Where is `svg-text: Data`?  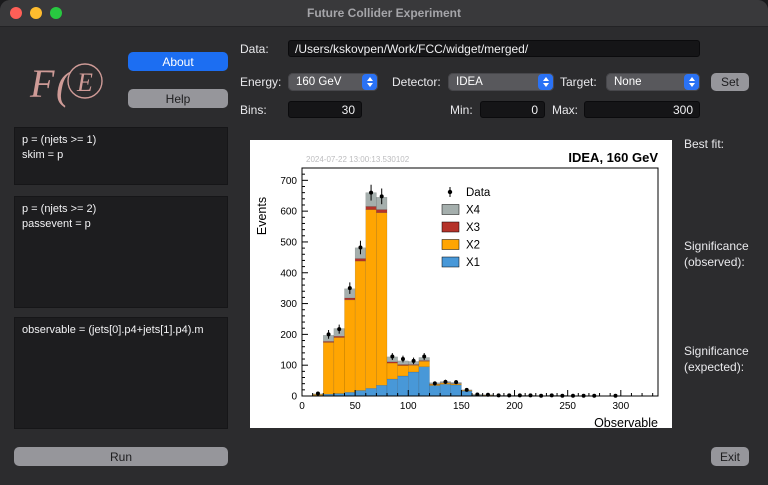
svg-text: Data is located at coordinates (478, 193).